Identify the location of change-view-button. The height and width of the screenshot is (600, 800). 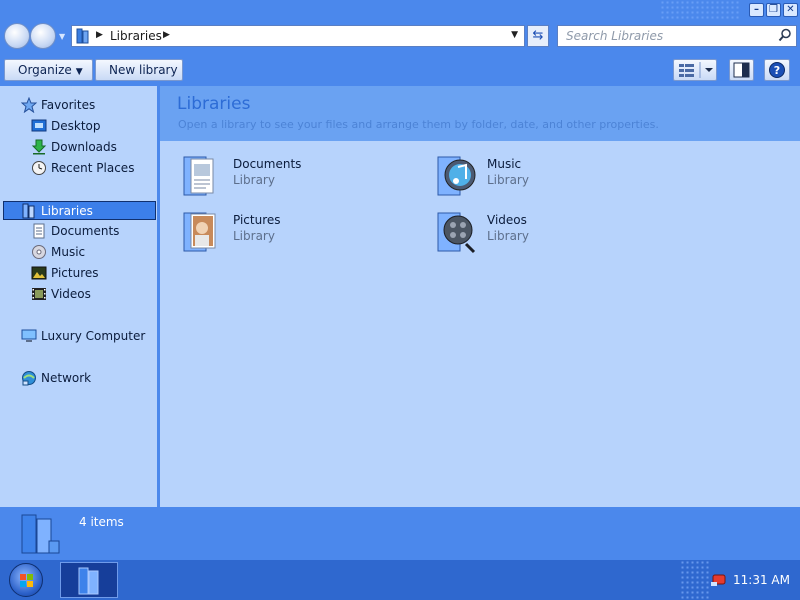
(695, 70).